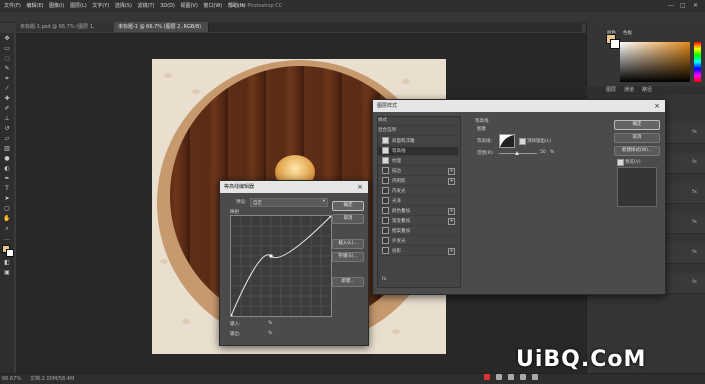 This screenshot has width=705, height=384. I want to click on range-slider-handle, so click(517, 153).